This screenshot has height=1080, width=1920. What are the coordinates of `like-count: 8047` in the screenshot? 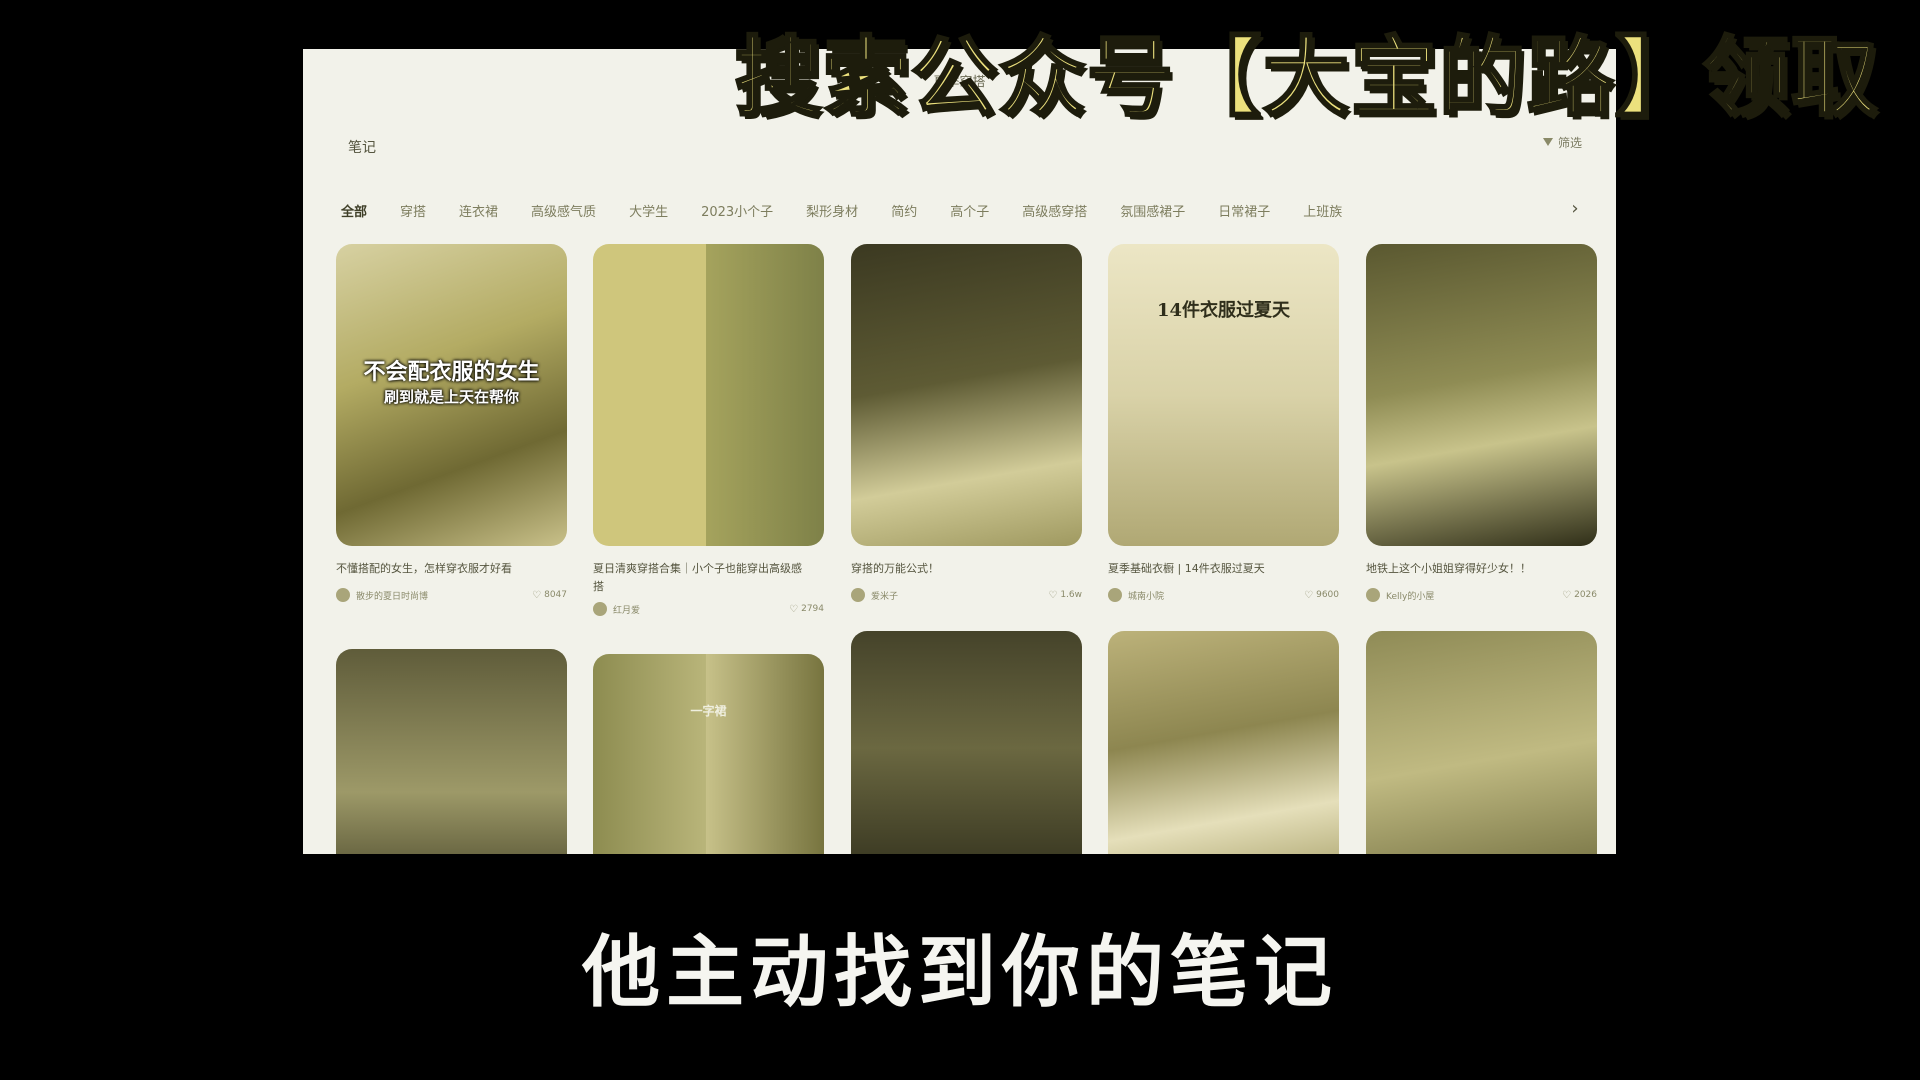 It's located at (555, 595).